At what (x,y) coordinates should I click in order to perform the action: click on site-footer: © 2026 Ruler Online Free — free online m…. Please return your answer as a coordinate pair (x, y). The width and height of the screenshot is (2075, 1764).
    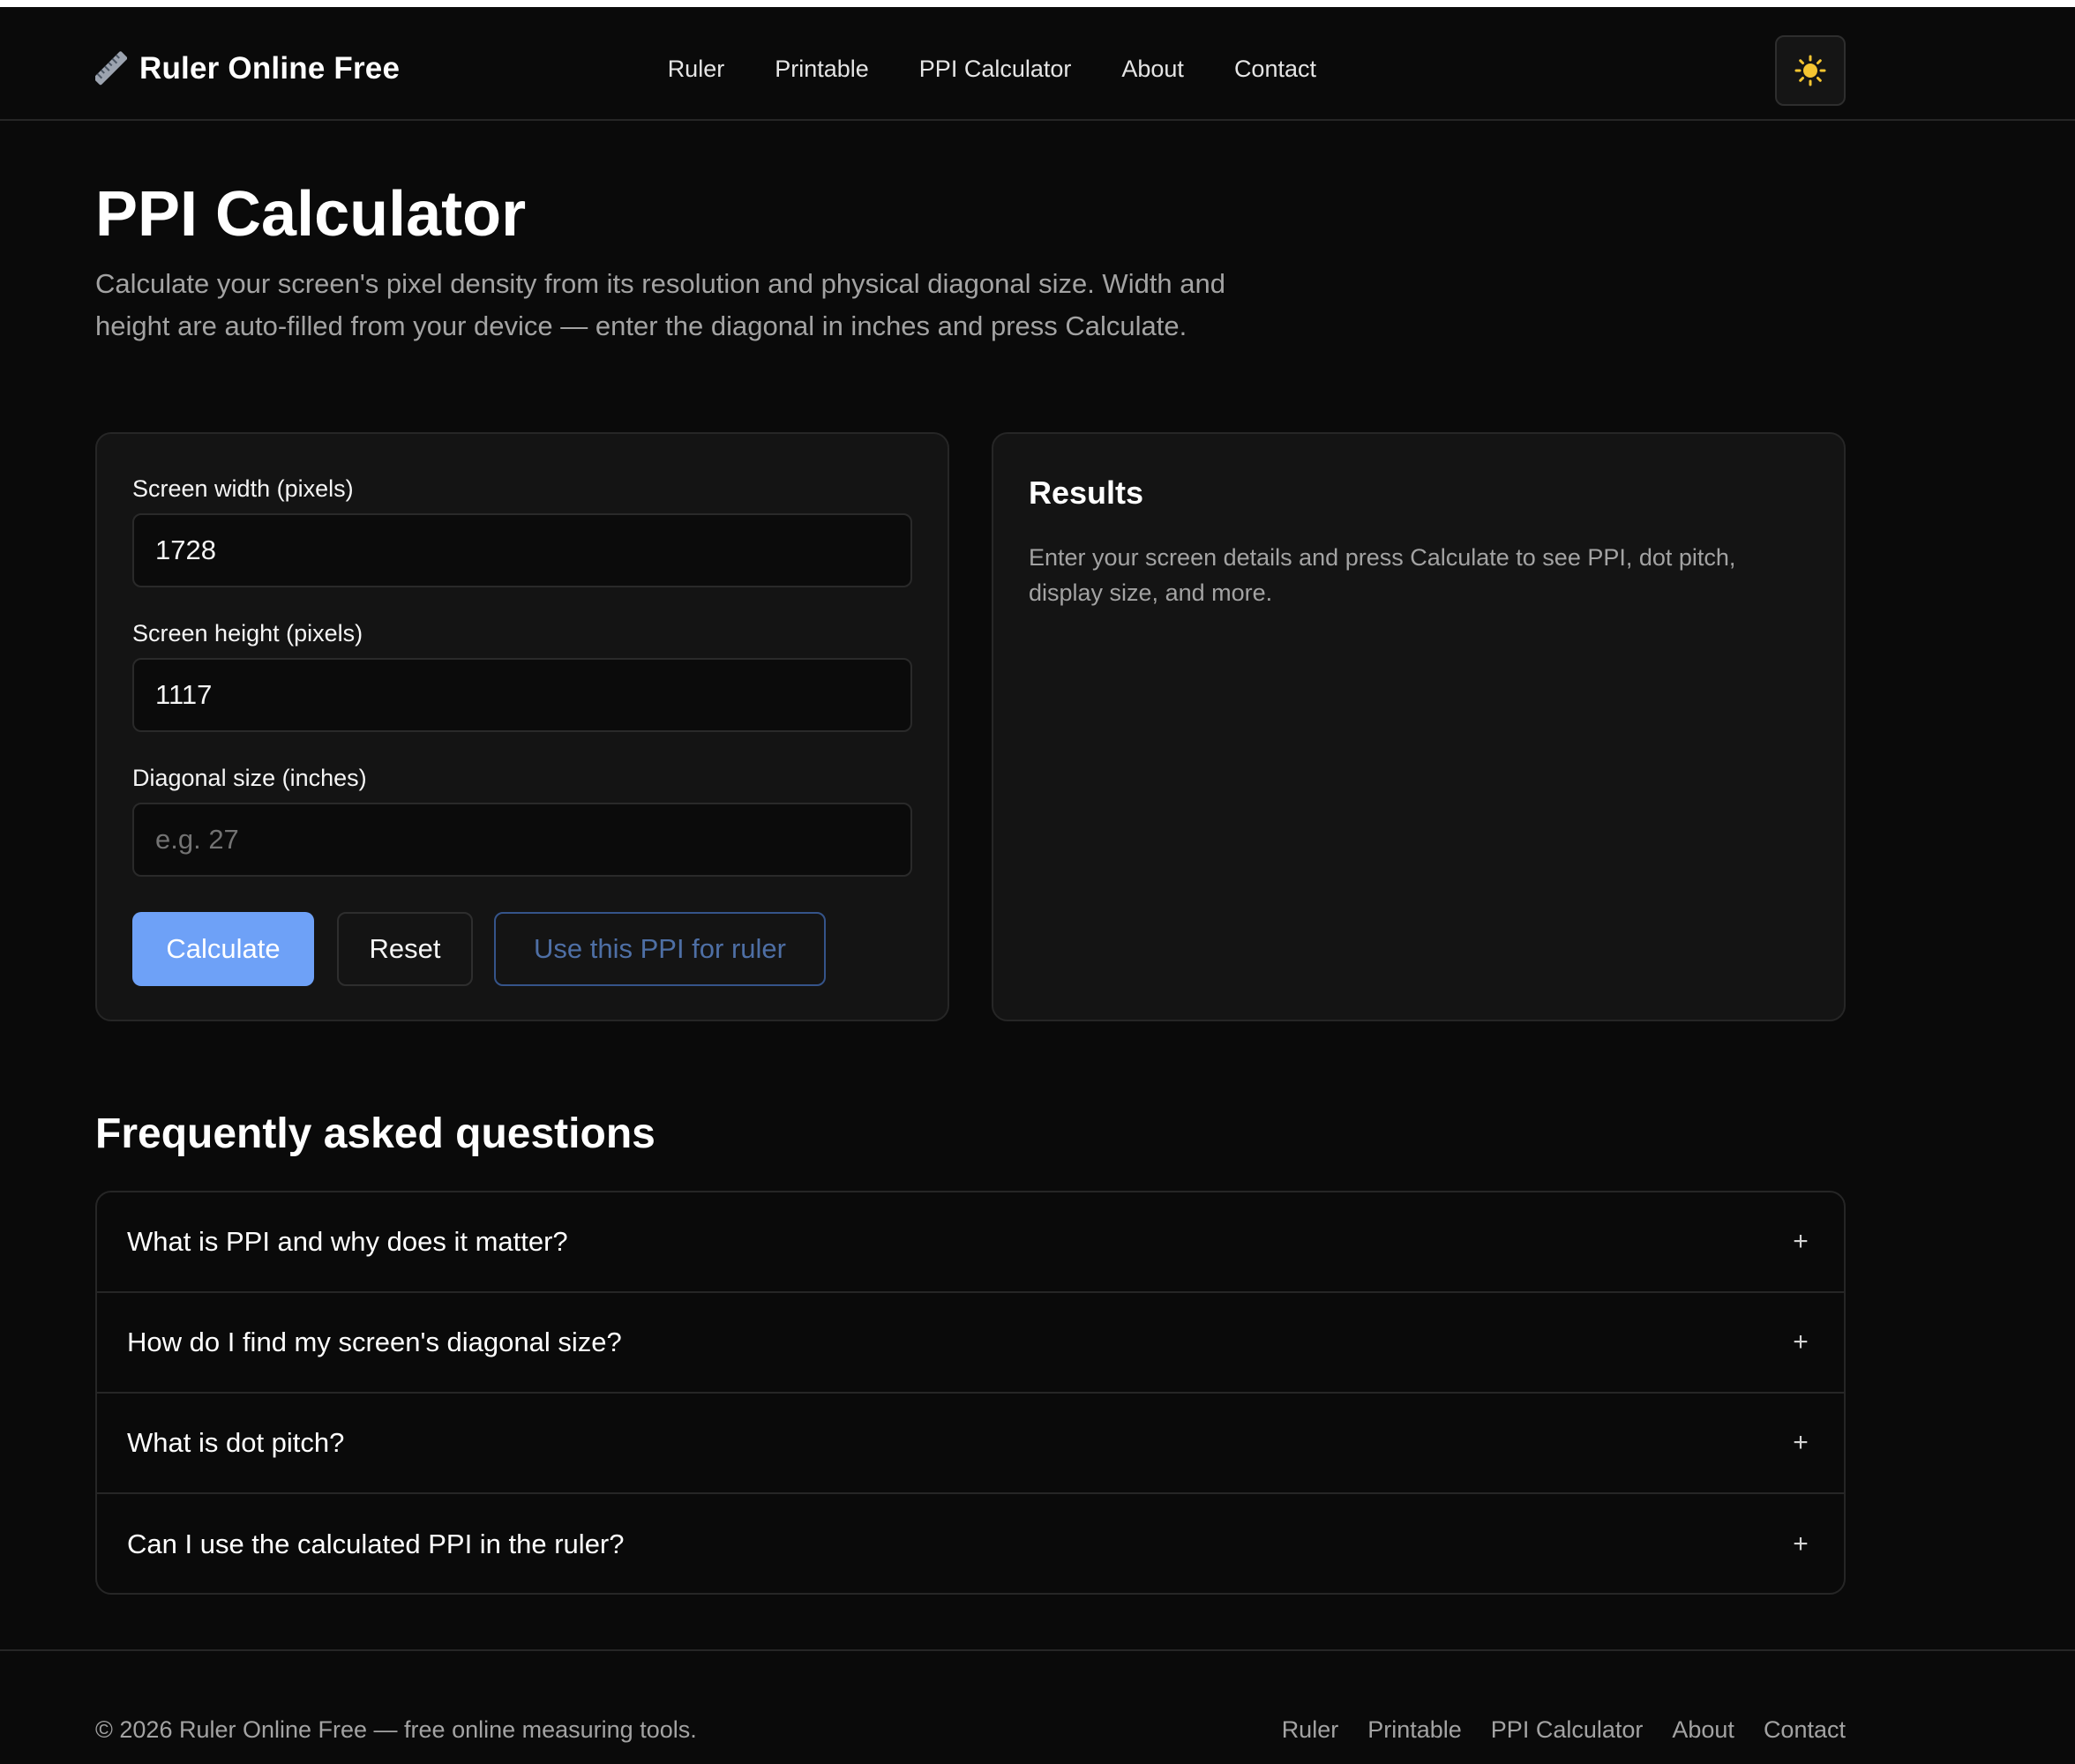
    Looking at the image, I should click on (1037, 1706).